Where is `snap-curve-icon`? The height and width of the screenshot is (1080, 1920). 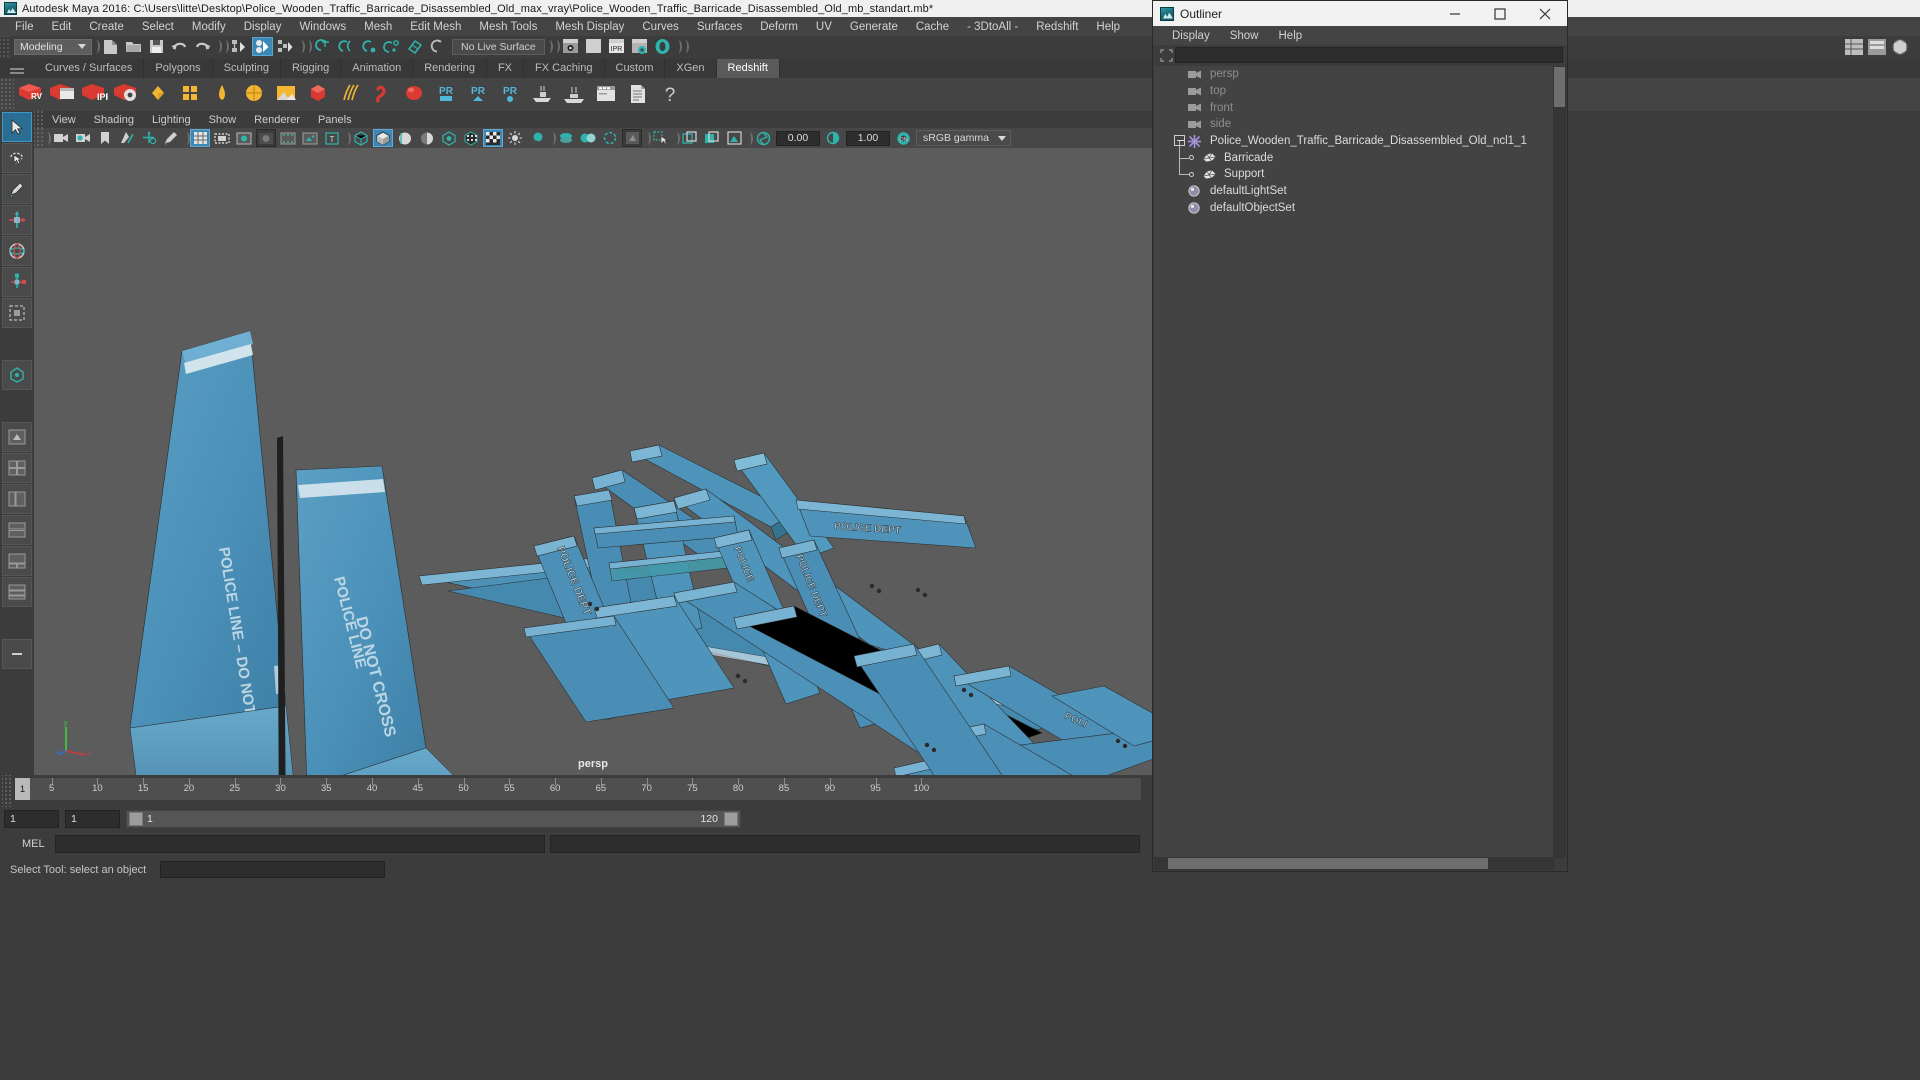
snap-curve-icon is located at coordinates (345, 46).